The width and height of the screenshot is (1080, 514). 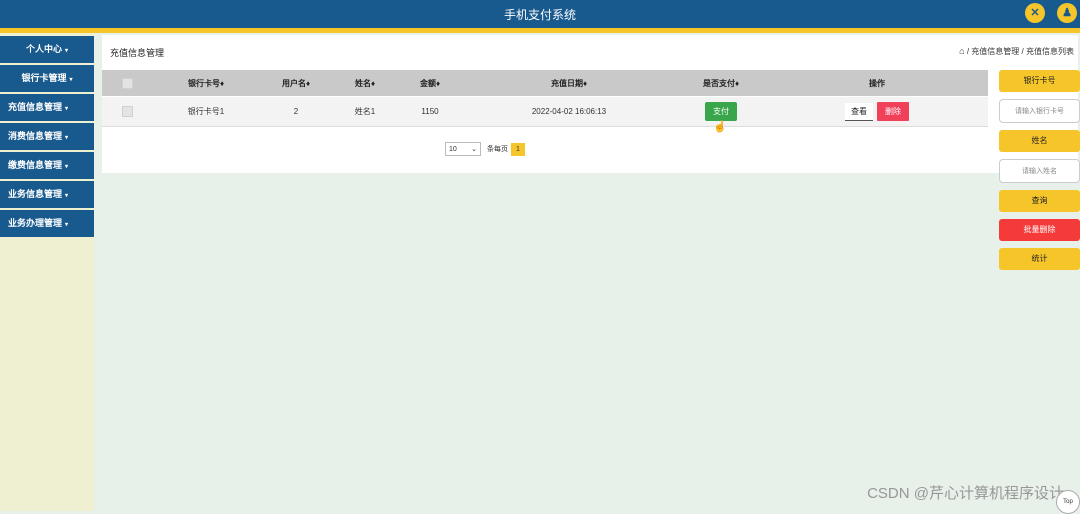 I want to click on chevron-down-icon: ⌄, so click(x=474, y=149).